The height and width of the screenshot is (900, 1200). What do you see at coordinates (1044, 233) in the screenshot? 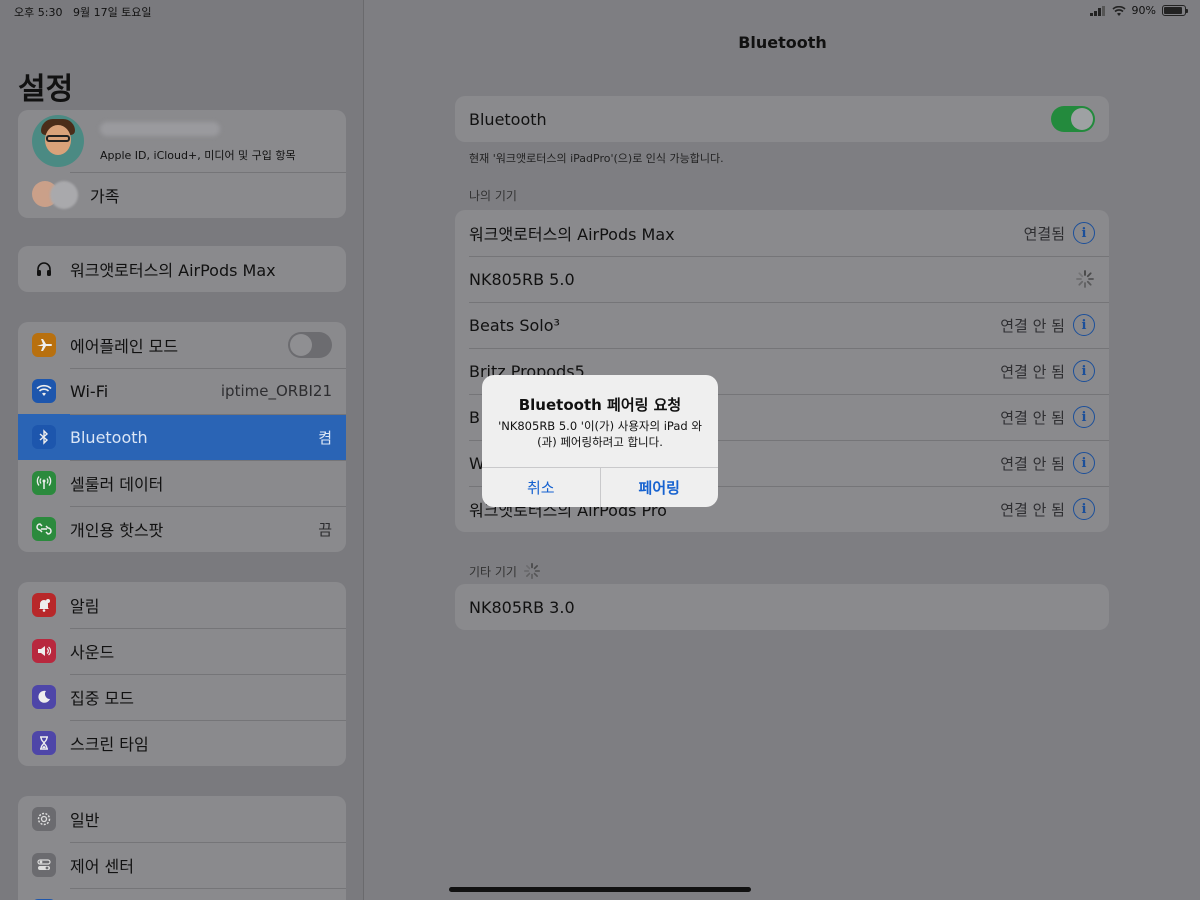
I see `device-status: 연결됨` at bounding box center [1044, 233].